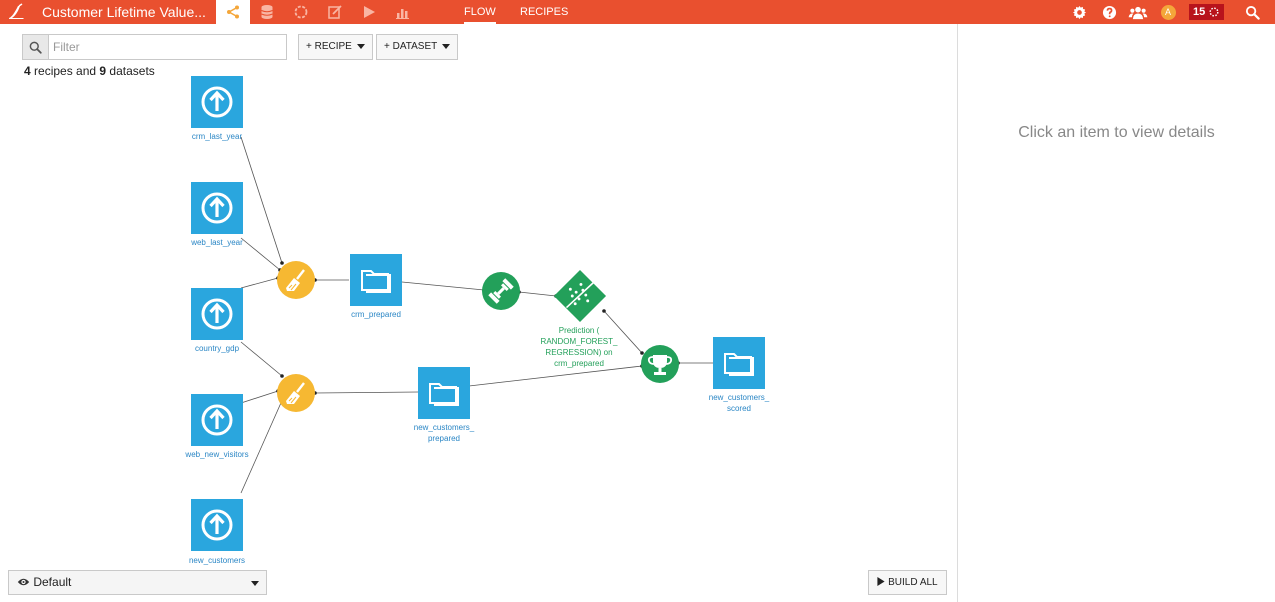  I want to click on view-select: Default, so click(137, 582).